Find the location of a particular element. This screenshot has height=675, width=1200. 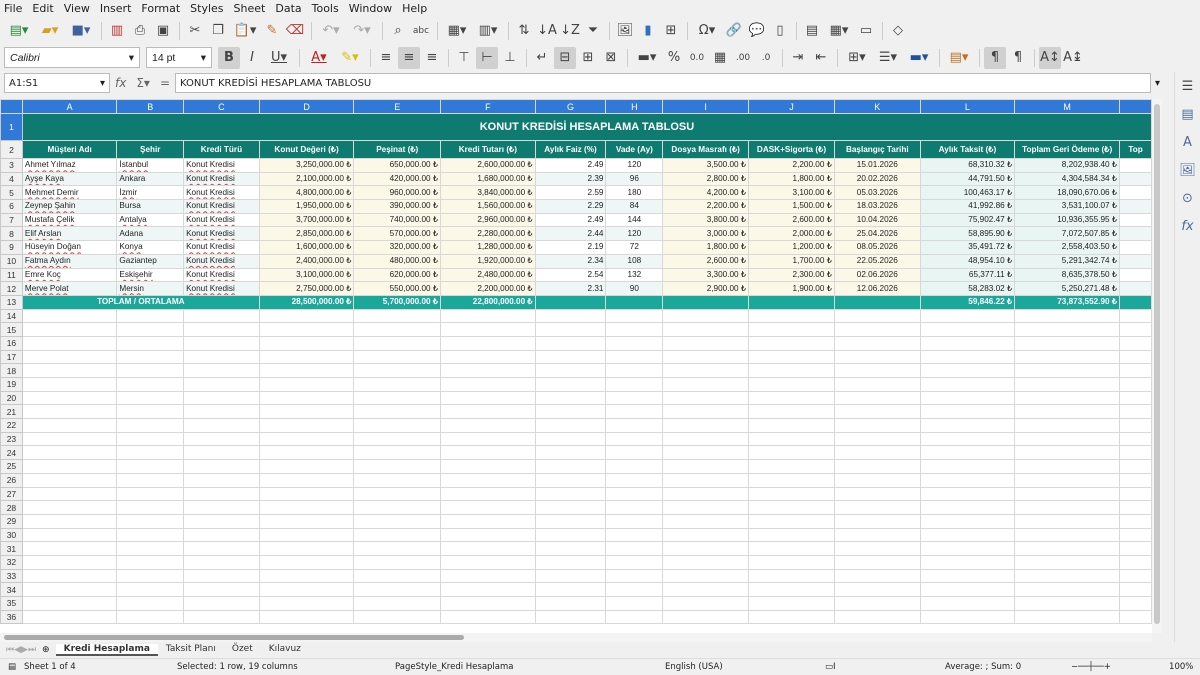

data-cell: Fatma Aydın is located at coordinates (69, 261).